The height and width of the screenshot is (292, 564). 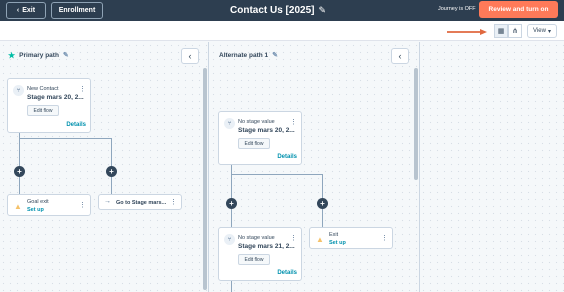 I want to click on card-title: New Contact, so click(x=43, y=89).